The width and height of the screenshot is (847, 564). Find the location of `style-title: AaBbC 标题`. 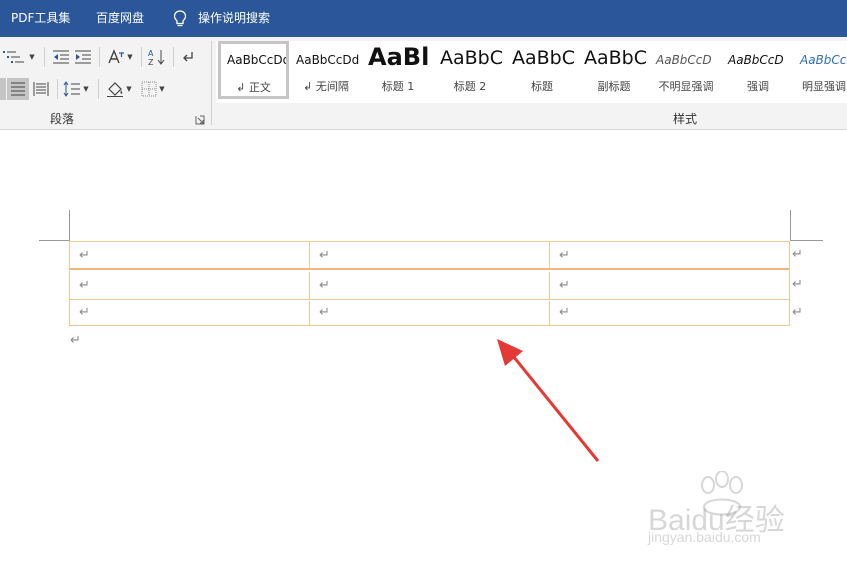

style-title: AaBbC 标题 is located at coordinates (542, 70).